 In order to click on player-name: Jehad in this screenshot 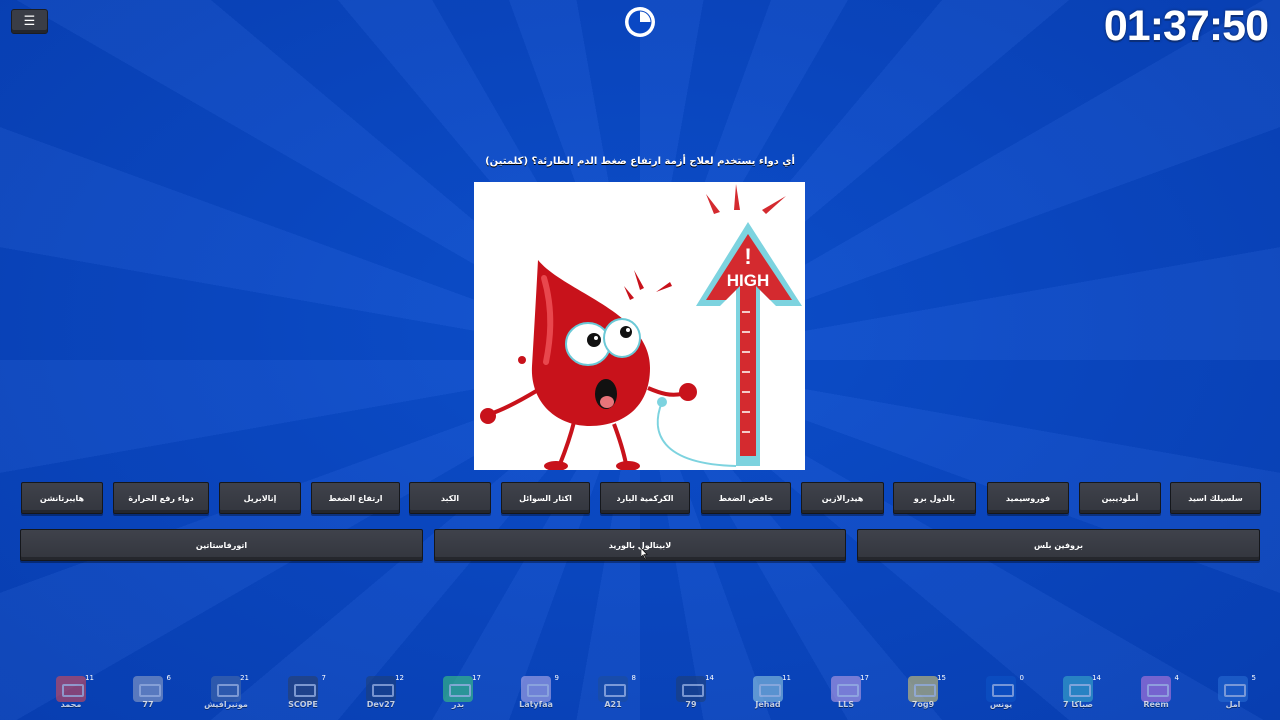, I will do `click(768, 704)`.